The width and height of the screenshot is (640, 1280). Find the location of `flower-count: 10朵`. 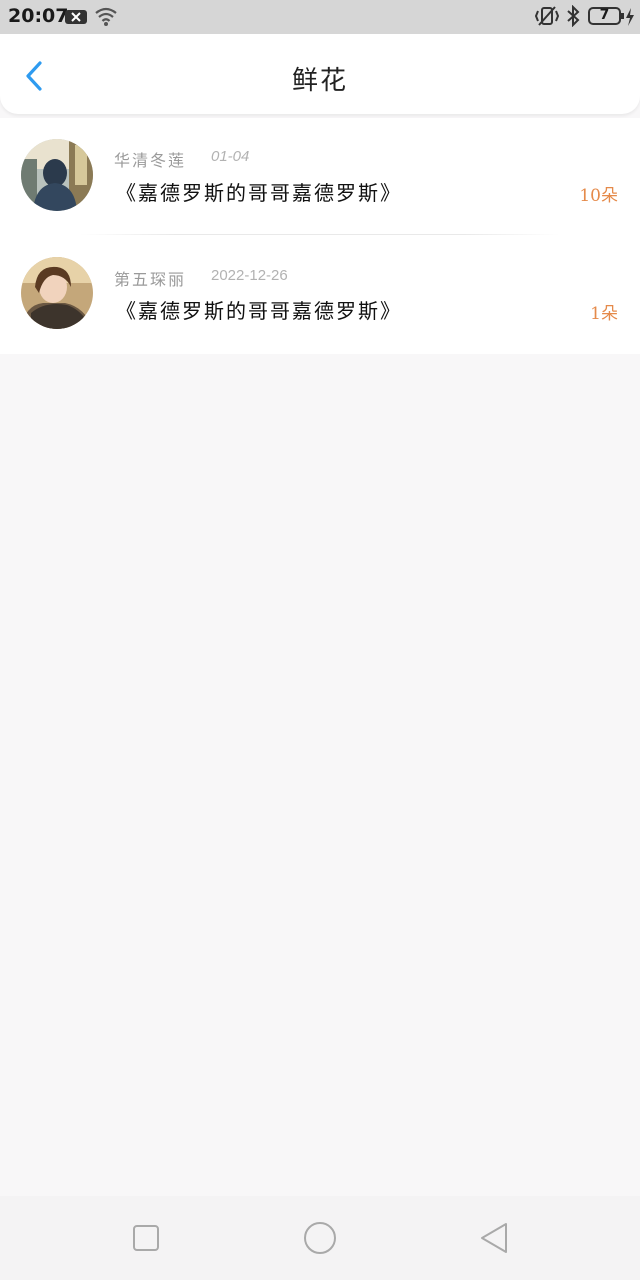

flower-count: 10朵 is located at coordinates (598, 196).